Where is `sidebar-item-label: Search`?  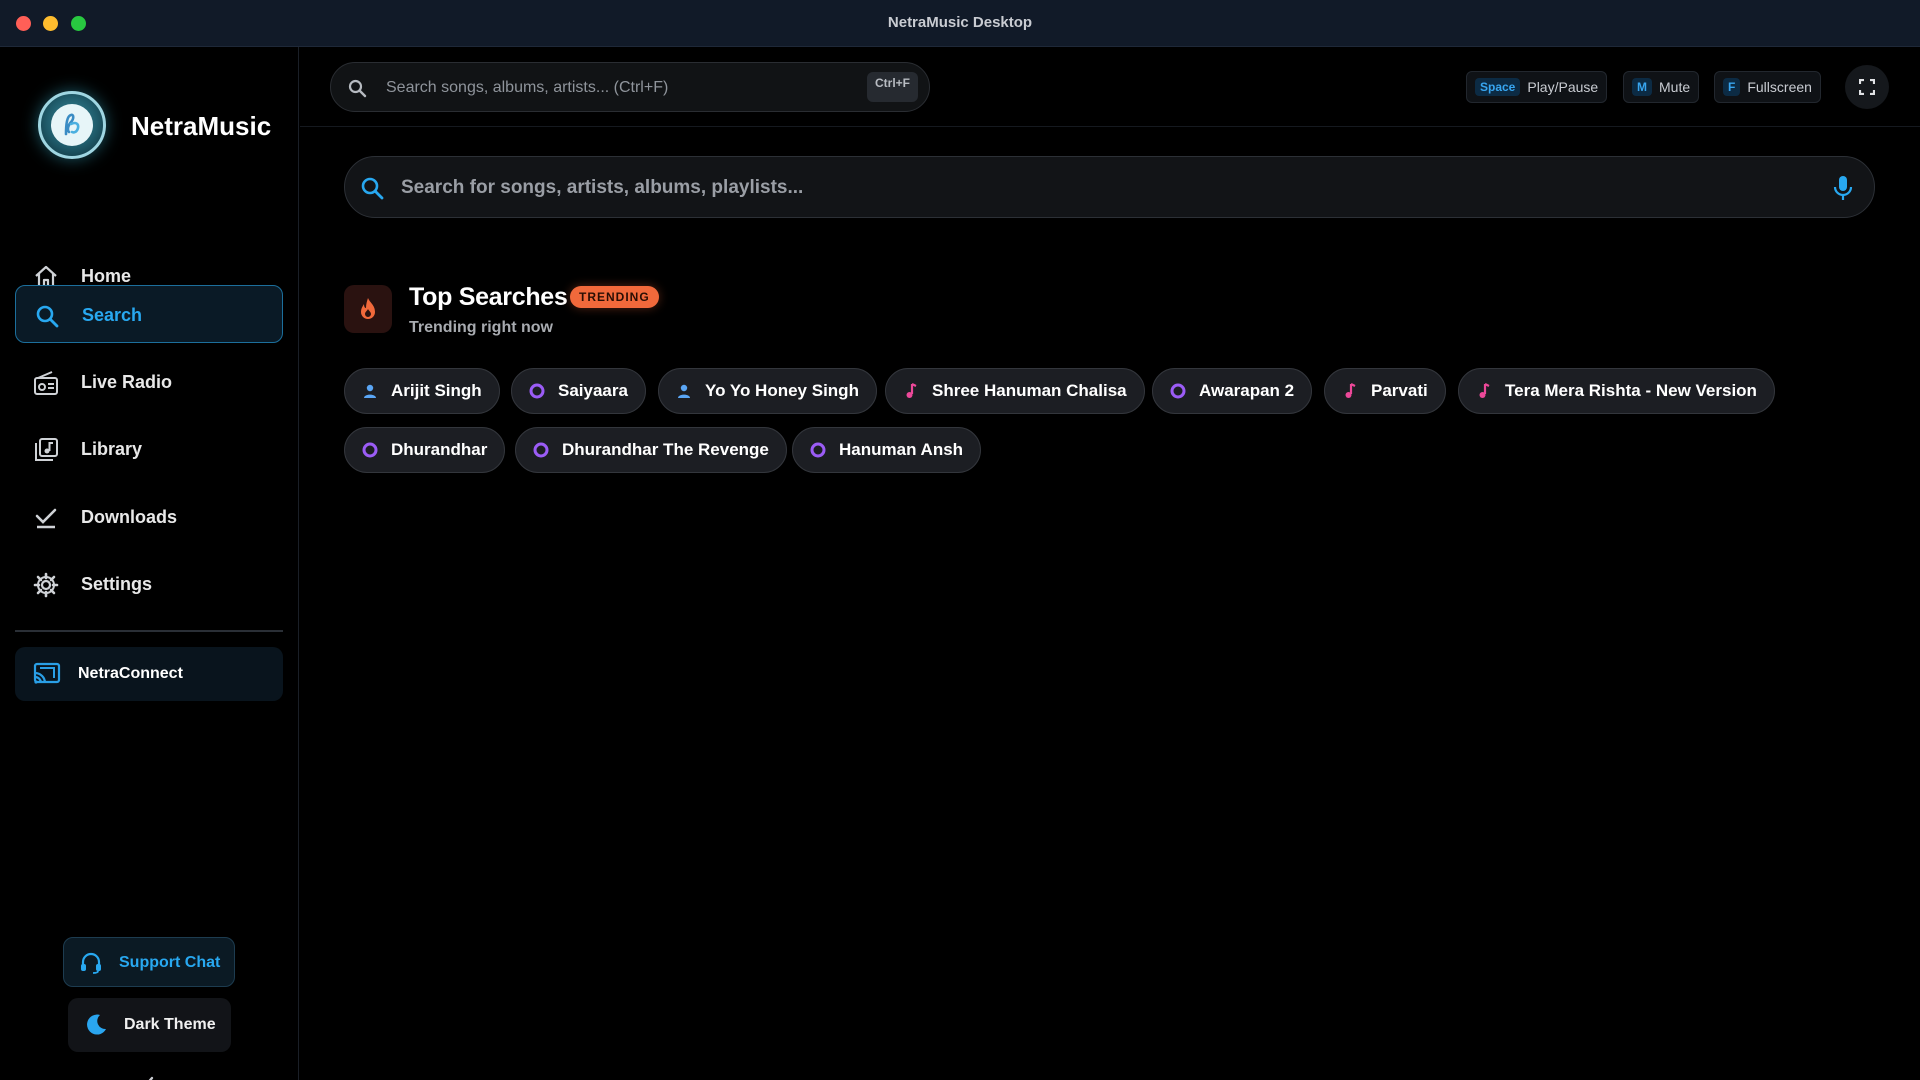 sidebar-item-label: Search is located at coordinates (112, 315).